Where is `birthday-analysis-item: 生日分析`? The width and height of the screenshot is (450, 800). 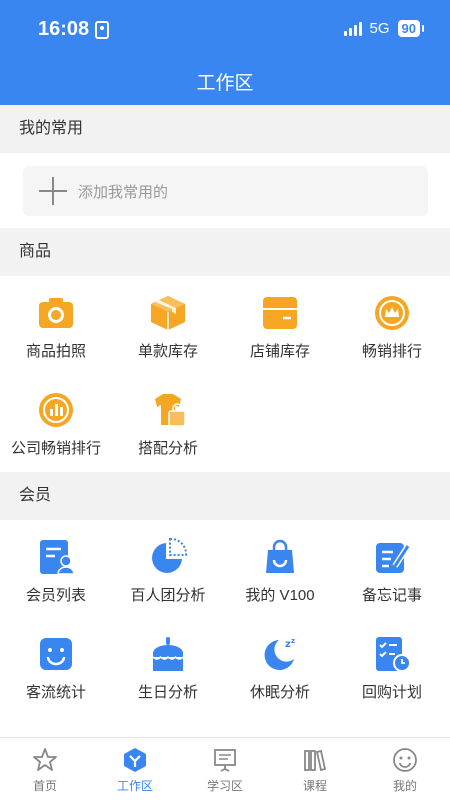 birthday-analysis-item: 生日分析 is located at coordinates (168, 668).